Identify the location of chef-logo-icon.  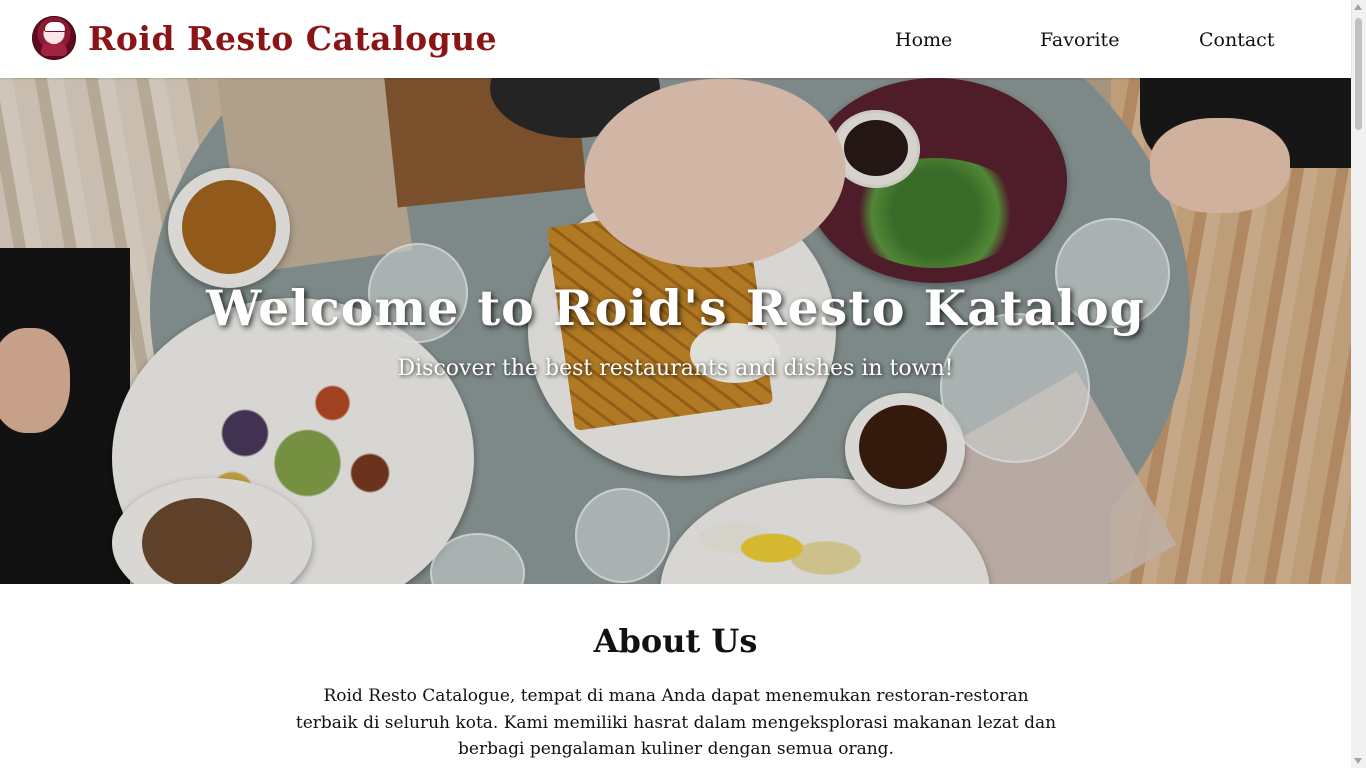
(54, 38).